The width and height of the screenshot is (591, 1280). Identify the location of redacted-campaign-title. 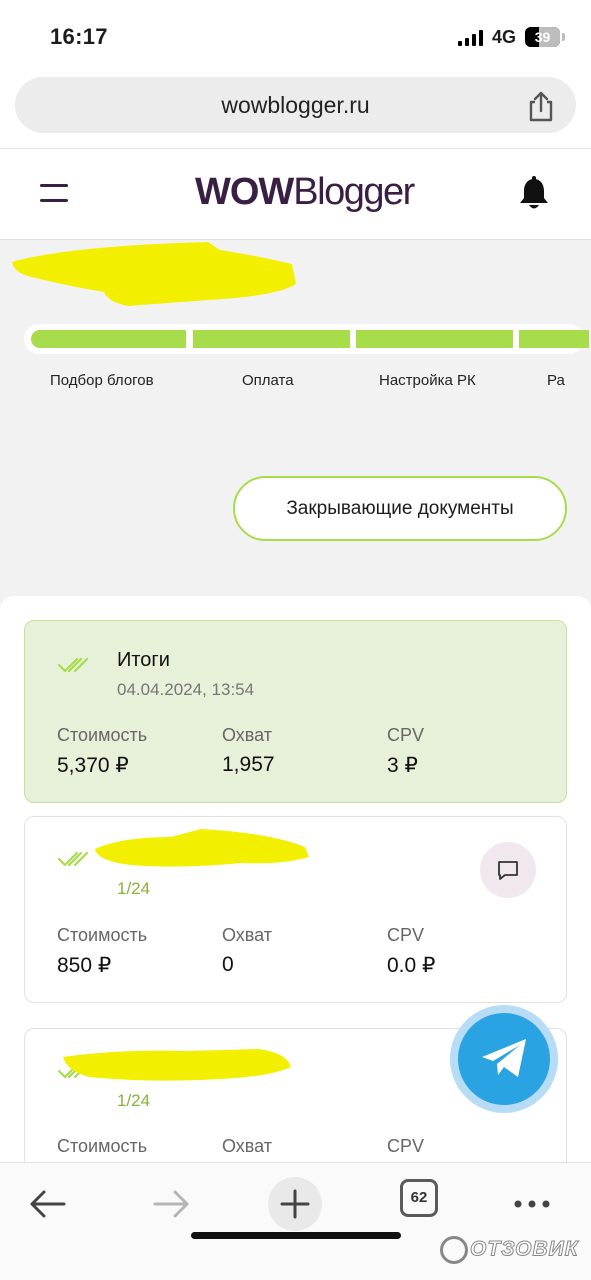
(154, 274).